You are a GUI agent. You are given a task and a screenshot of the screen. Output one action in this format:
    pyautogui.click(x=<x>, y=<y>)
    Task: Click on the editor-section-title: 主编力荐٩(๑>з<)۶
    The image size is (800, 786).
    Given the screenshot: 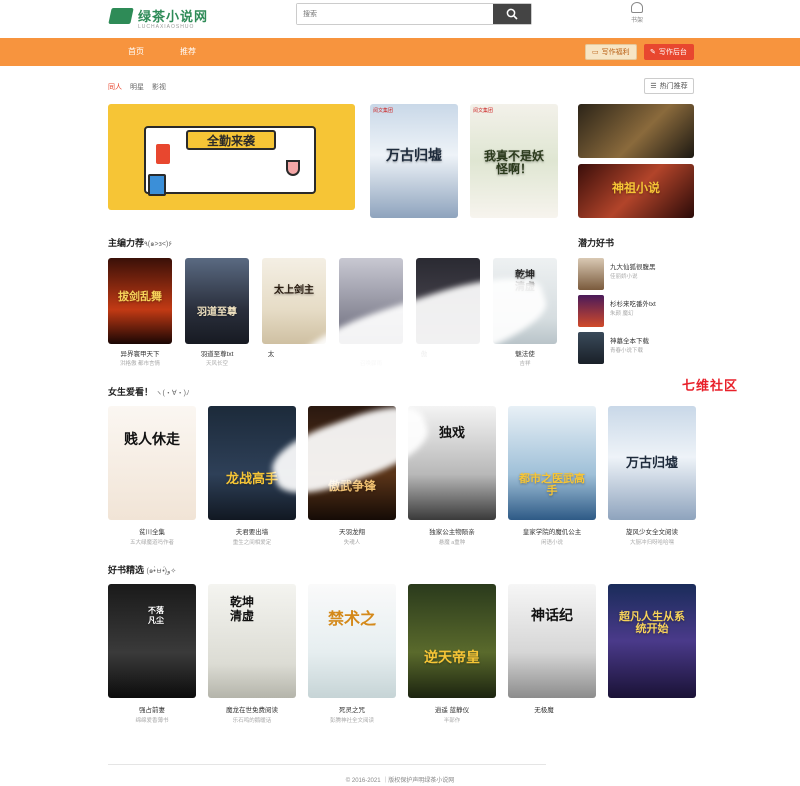 What is the action you would take?
    pyautogui.click(x=140, y=243)
    